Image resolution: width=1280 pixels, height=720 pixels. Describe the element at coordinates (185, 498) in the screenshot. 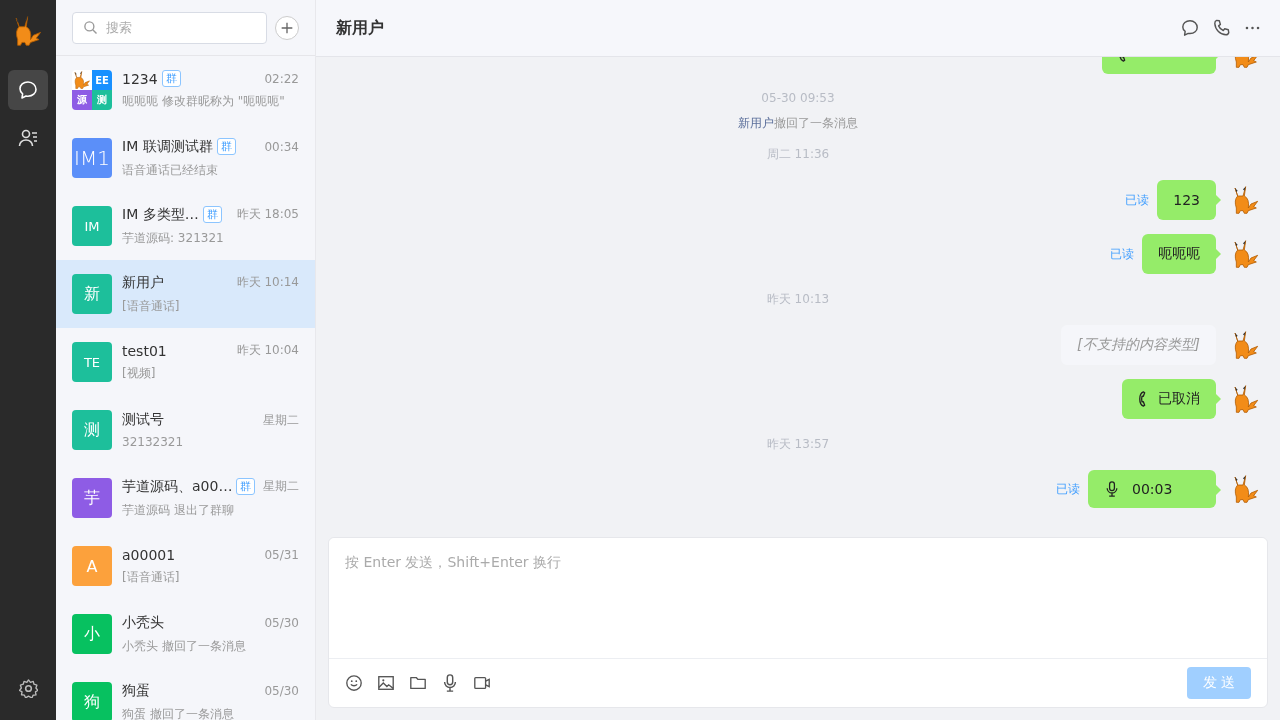

I see `conversation-item: 芋 芋道源码、a00… 群 星期二 芋道源码 退出了群聊` at that location.